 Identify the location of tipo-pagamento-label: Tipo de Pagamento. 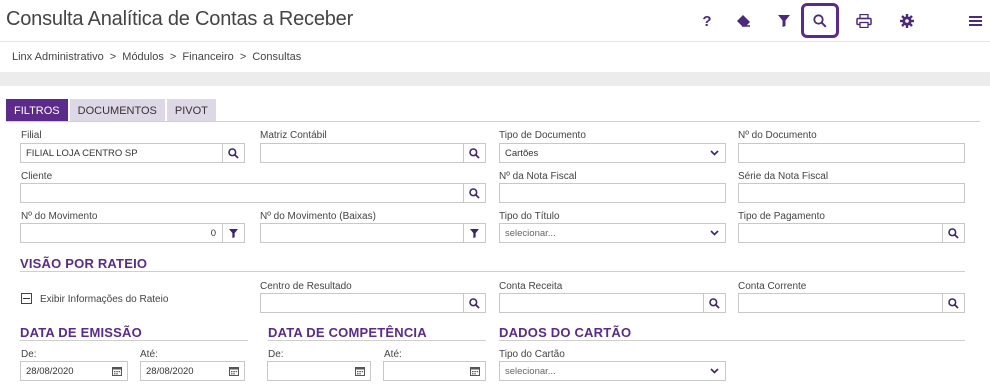
(781, 216).